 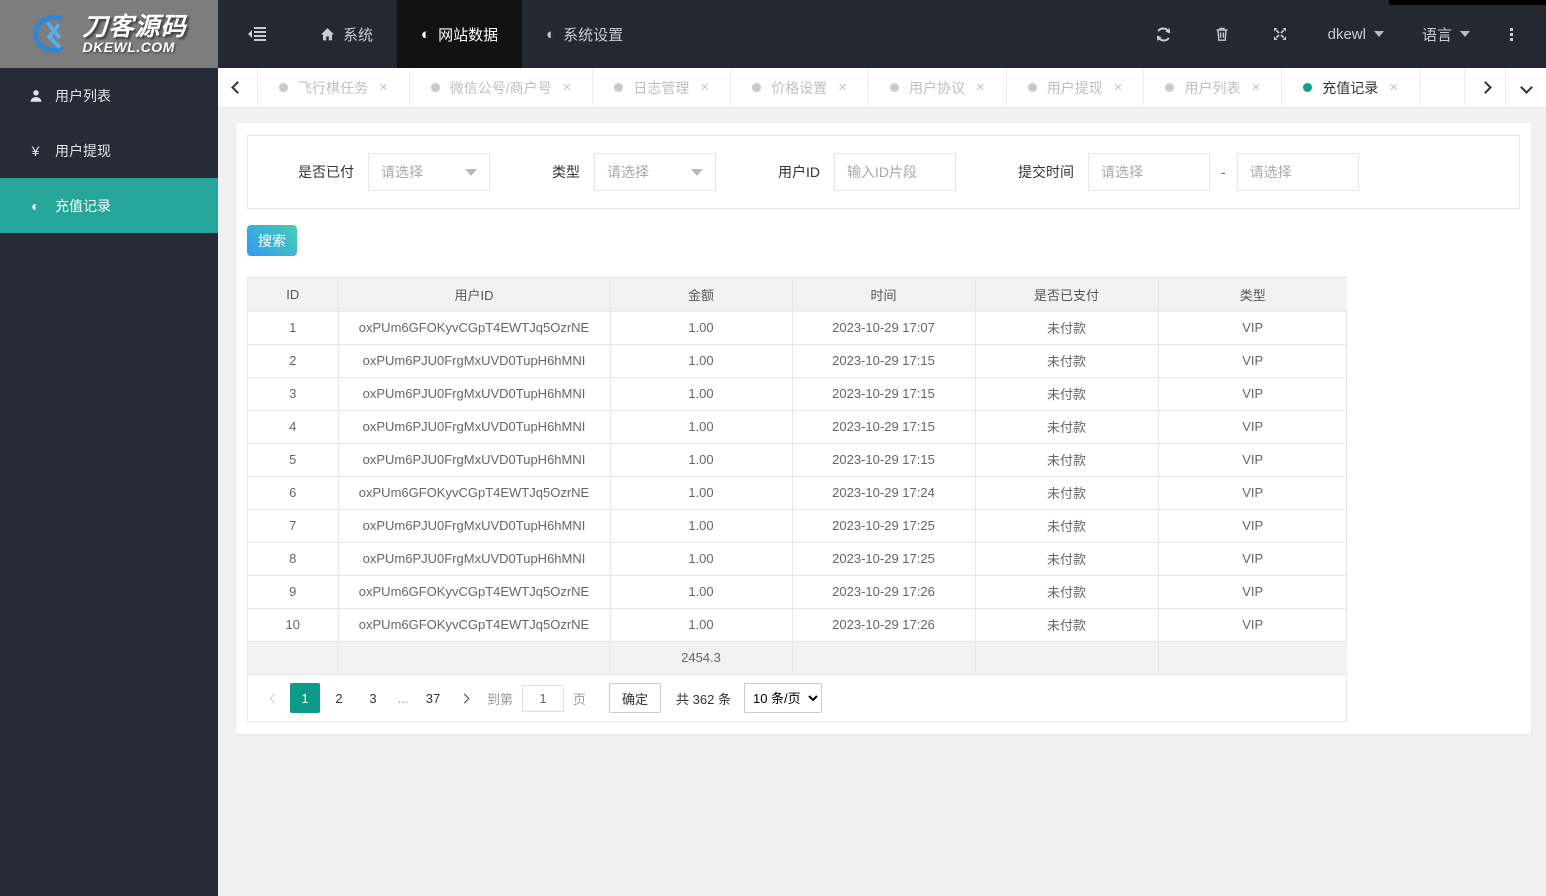 I want to click on pagination: 1 2 3 ... 37 到第 页 确定, so click(x=797, y=697).